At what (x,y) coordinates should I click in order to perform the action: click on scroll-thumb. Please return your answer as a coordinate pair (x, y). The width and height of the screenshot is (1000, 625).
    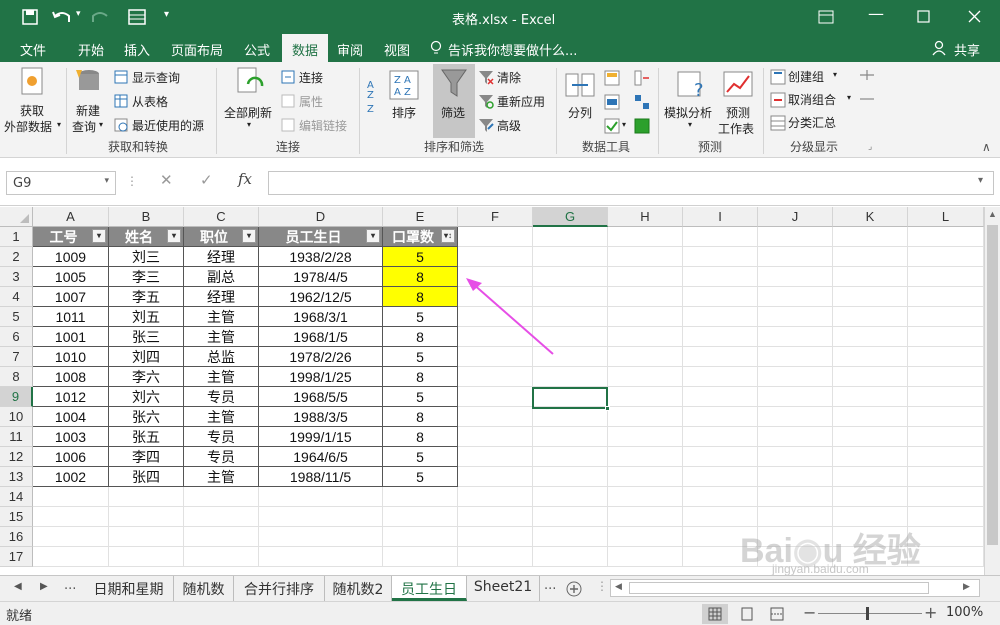
    Looking at the image, I should click on (992, 385).